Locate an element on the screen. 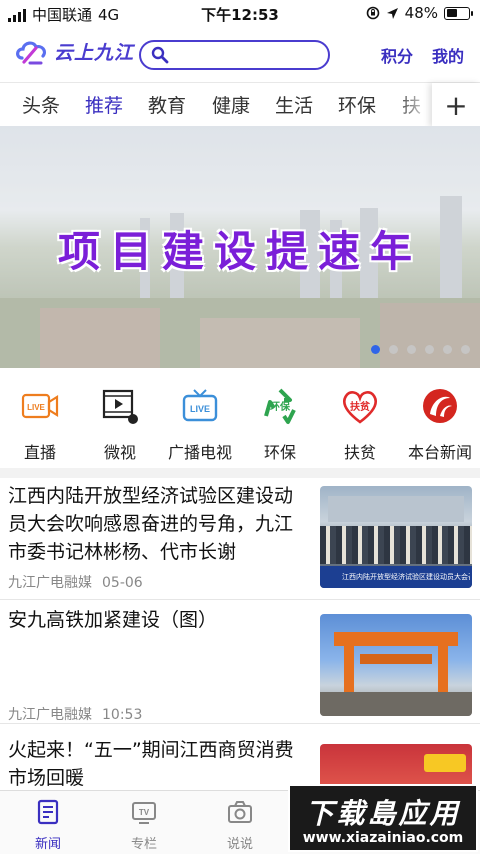  news-meta: 九江广电融媒 10:53 is located at coordinates (80, 714).